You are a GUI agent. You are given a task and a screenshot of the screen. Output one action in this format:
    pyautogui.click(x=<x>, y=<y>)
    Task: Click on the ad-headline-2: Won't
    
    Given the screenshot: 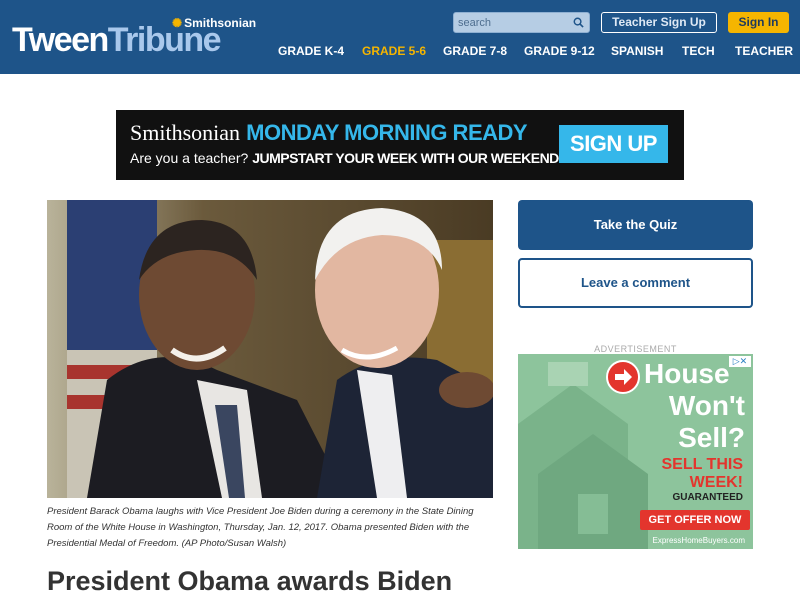 What is the action you would take?
    pyautogui.click(x=706, y=405)
    